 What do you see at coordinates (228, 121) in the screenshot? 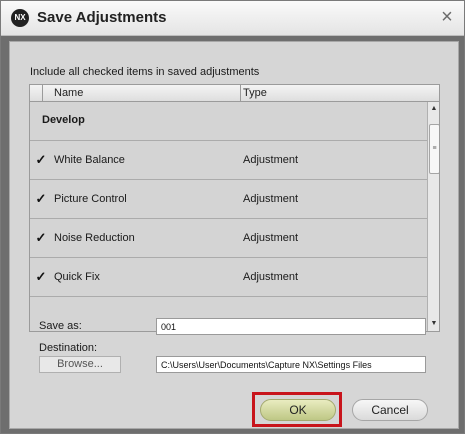
I see `group-row-develop: Develop` at bounding box center [228, 121].